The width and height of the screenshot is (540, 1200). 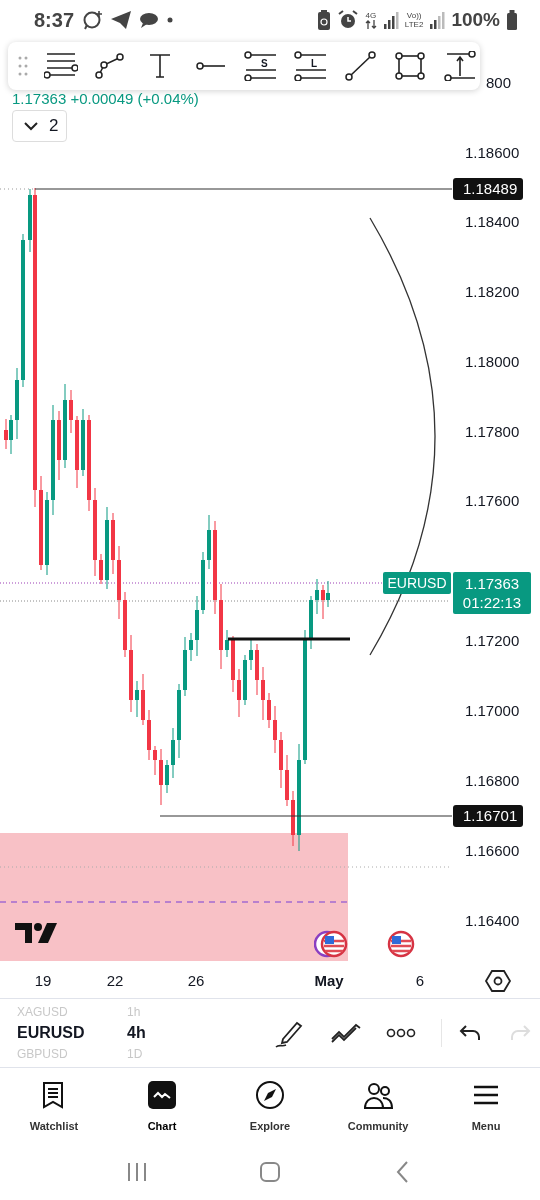 What do you see at coordinates (492, 921) in the screenshot?
I see `price-label: 1.16400` at bounding box center [492, 921].